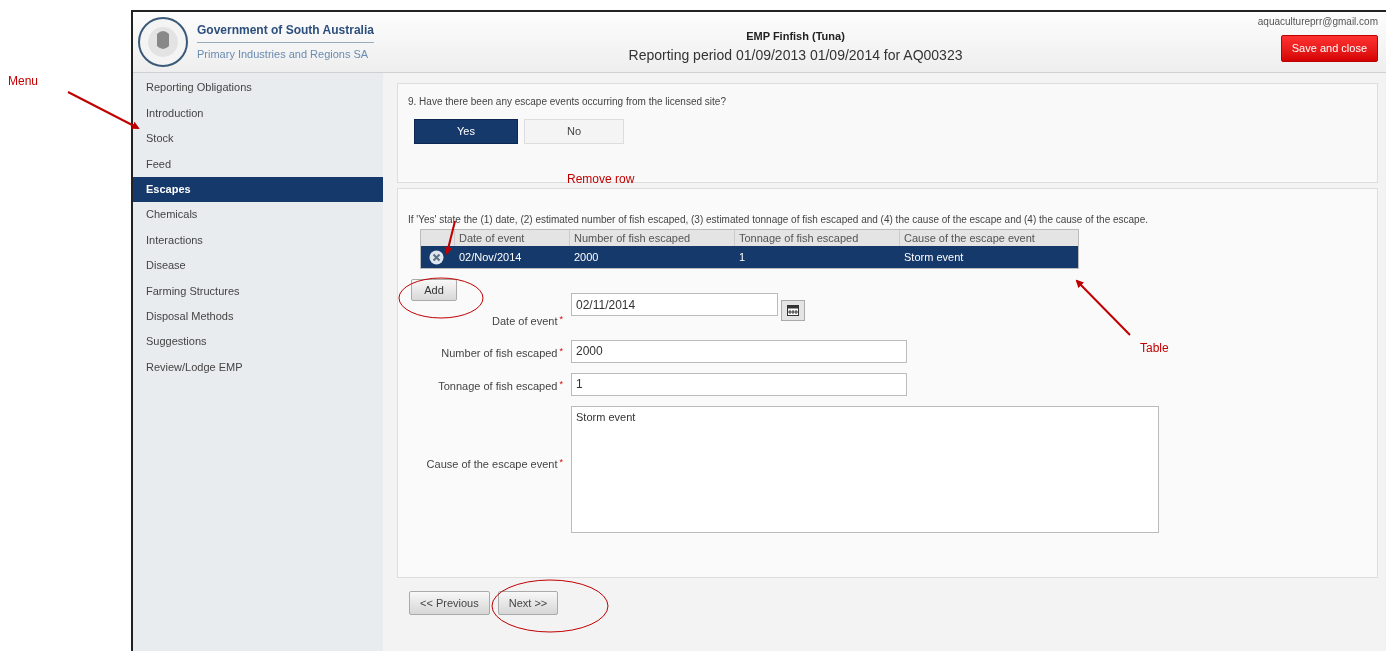 This screenshot has width=1388, height=651. I want to click on instructions-text: If 'Yes' state the (1) date, (2) estimated number of fish escaped, (3) estimated tonnage of fish escaped and (4) the cause of the escape and (4) the cause of the escape., so click(778, 220).